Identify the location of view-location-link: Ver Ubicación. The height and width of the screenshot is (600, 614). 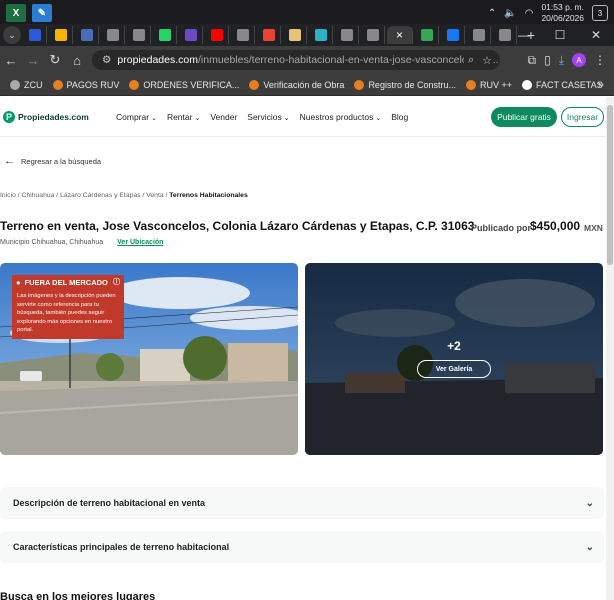
(140, 242).